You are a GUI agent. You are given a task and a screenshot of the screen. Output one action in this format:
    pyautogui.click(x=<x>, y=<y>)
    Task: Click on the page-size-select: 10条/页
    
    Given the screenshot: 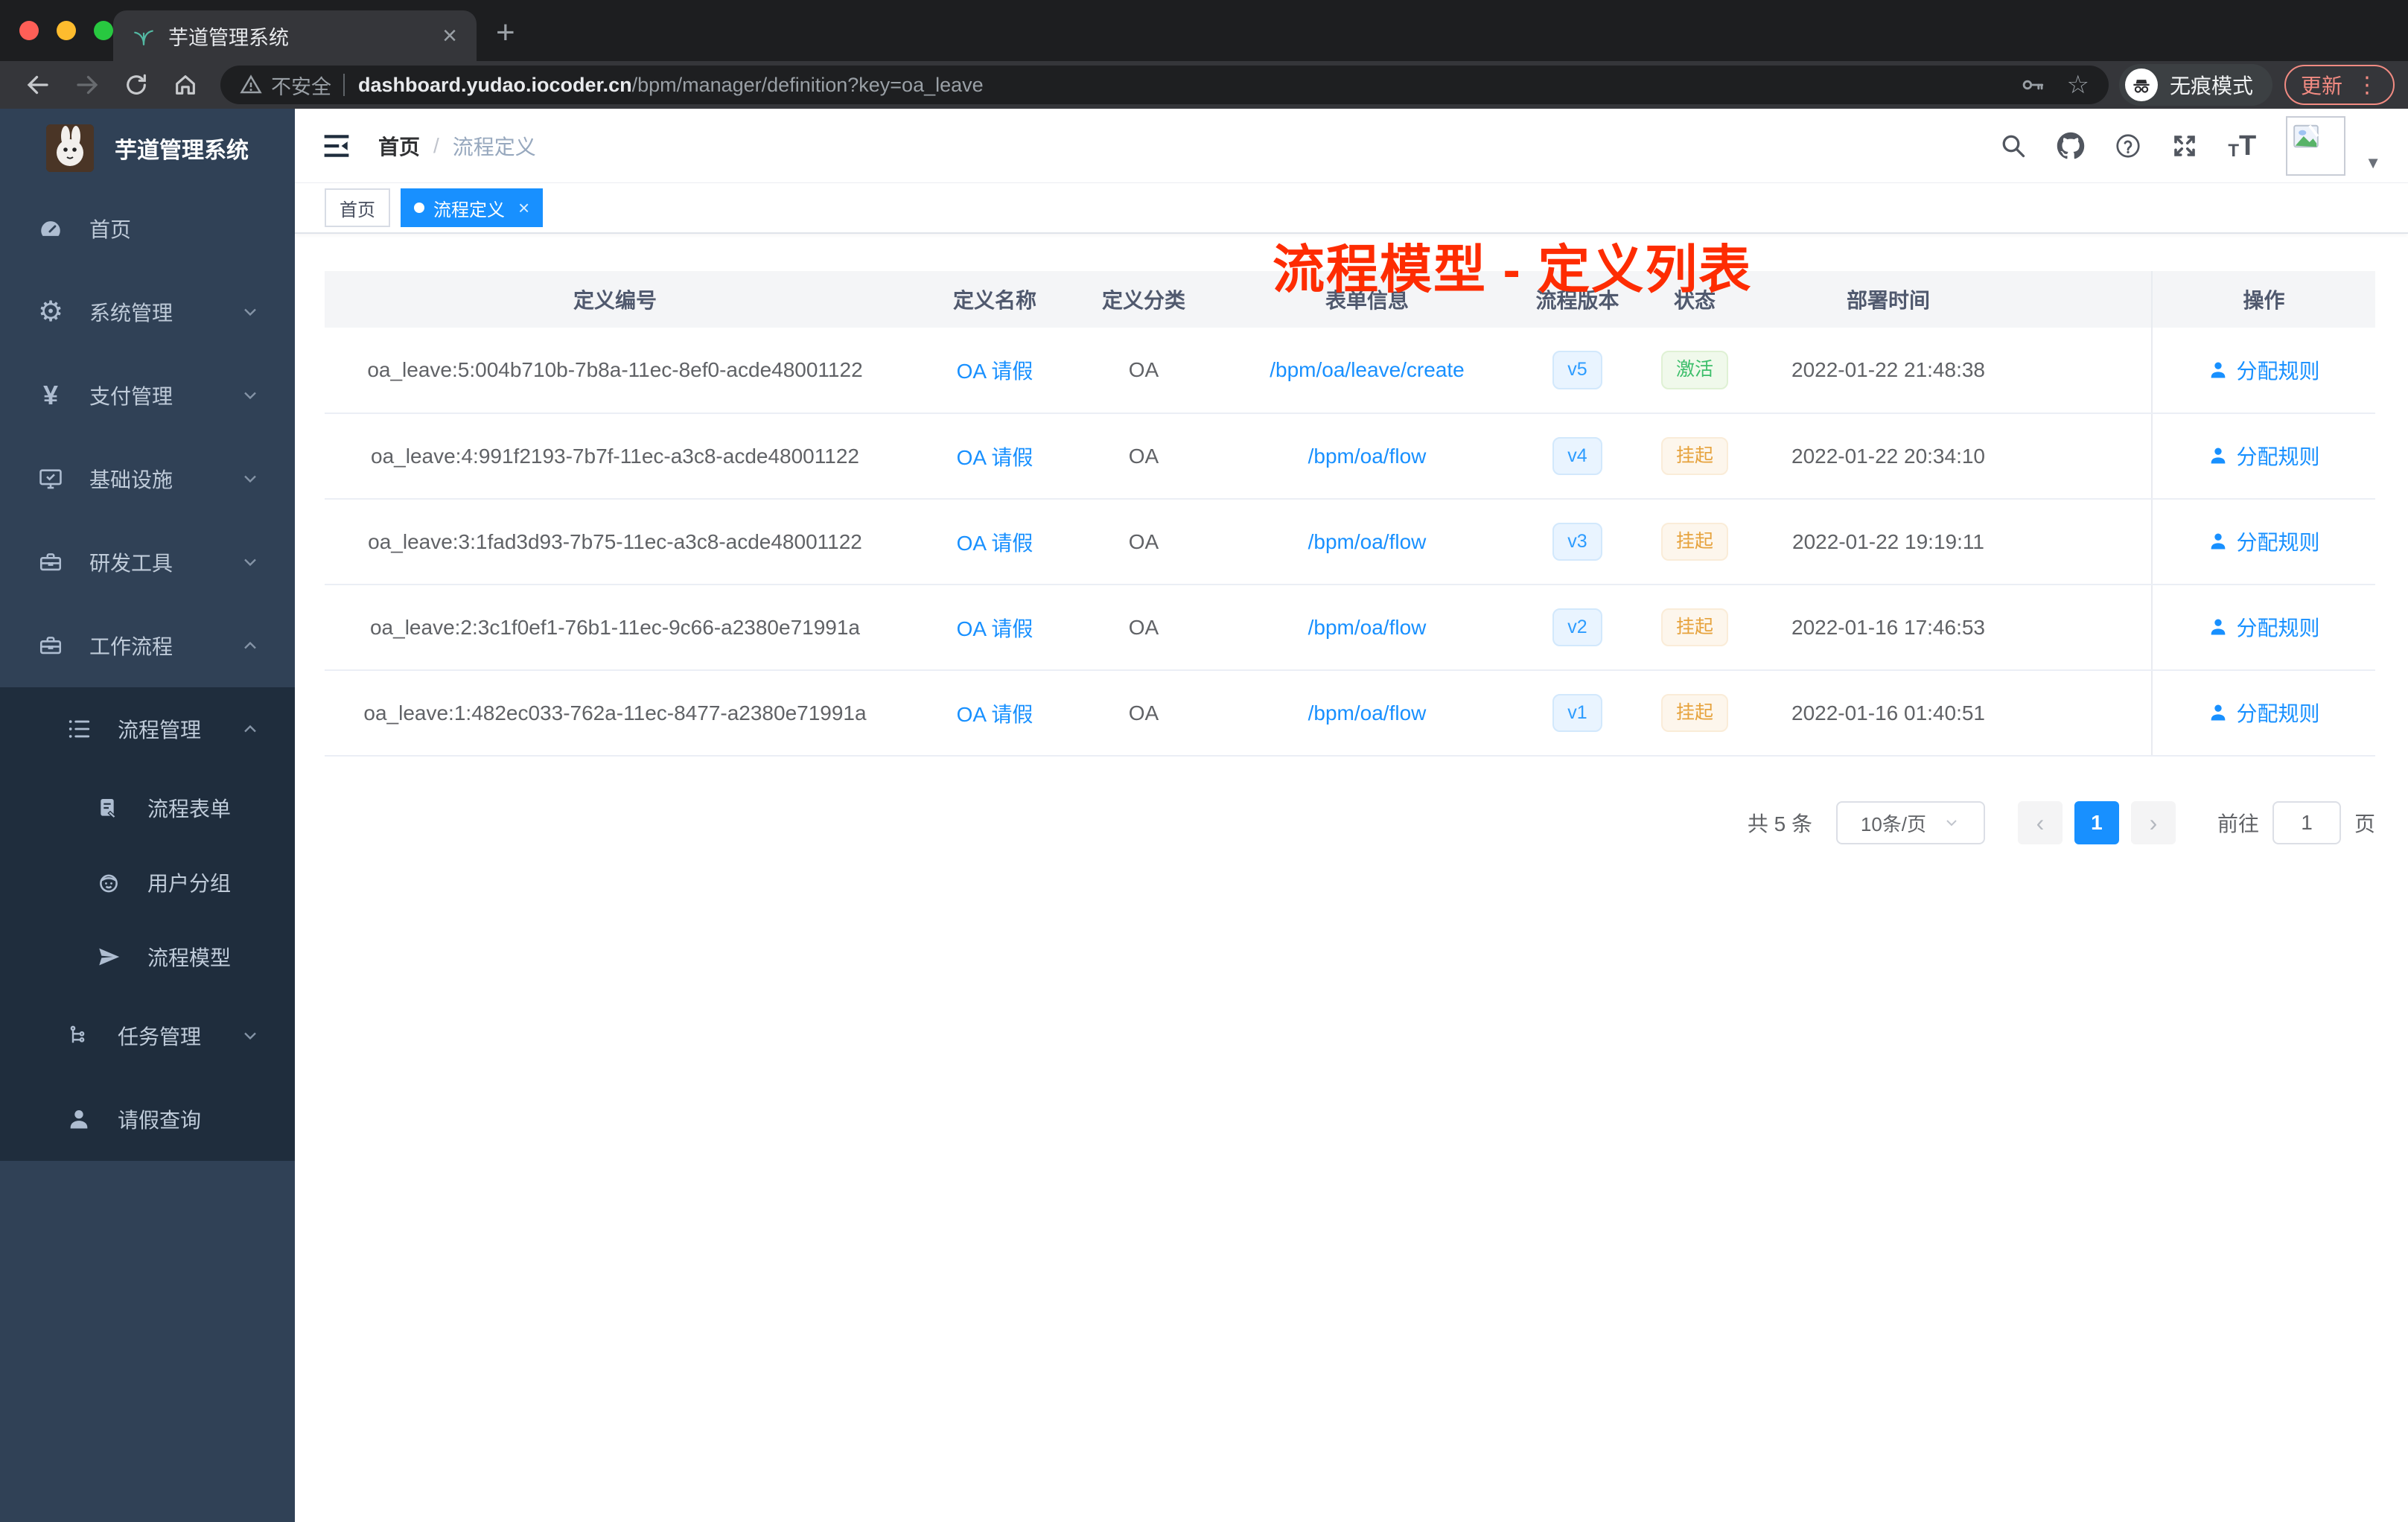 What is the action you would take?
    pyautogui.click(x=1910, y=822)
    